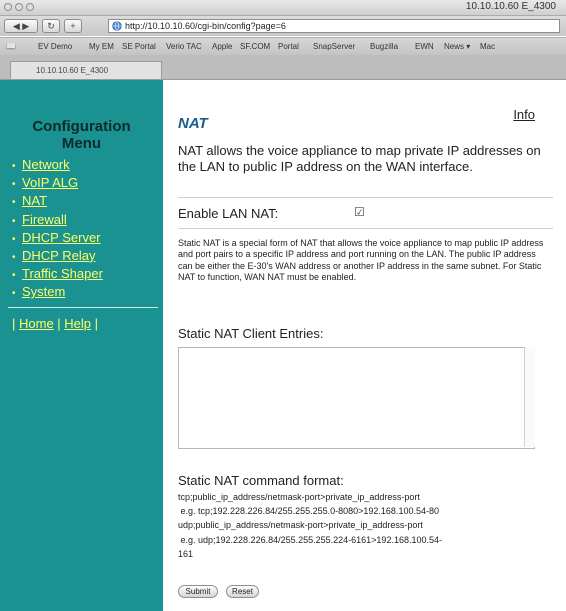  Describe the element at coordinates (19, 7) in the screenshot. I see `minimize-window-icon` at that location.